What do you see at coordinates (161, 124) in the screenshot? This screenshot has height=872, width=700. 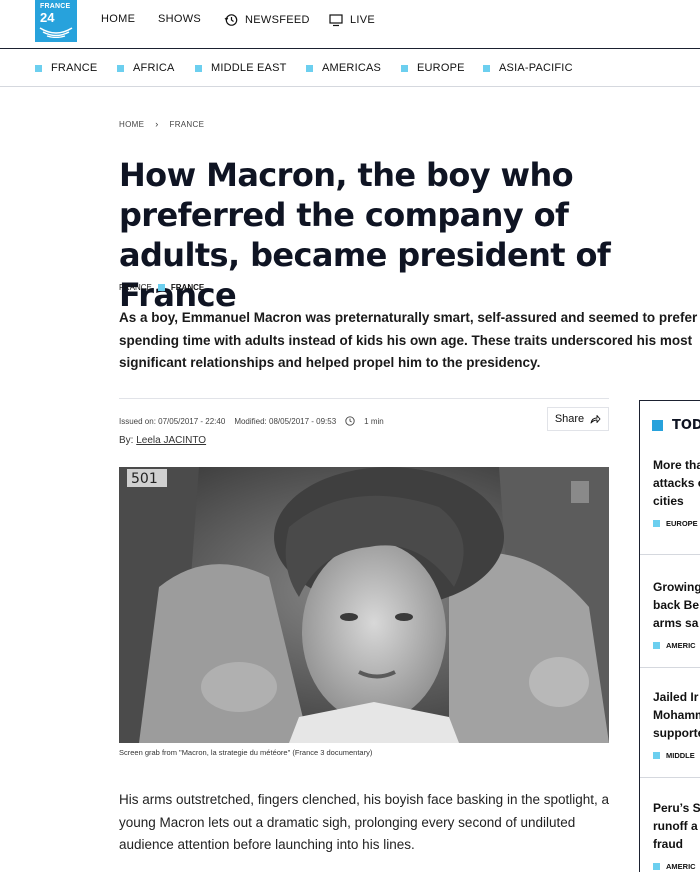 I see `breadcrumb: HOME › FRANCE` at bounding box center [161, 124].